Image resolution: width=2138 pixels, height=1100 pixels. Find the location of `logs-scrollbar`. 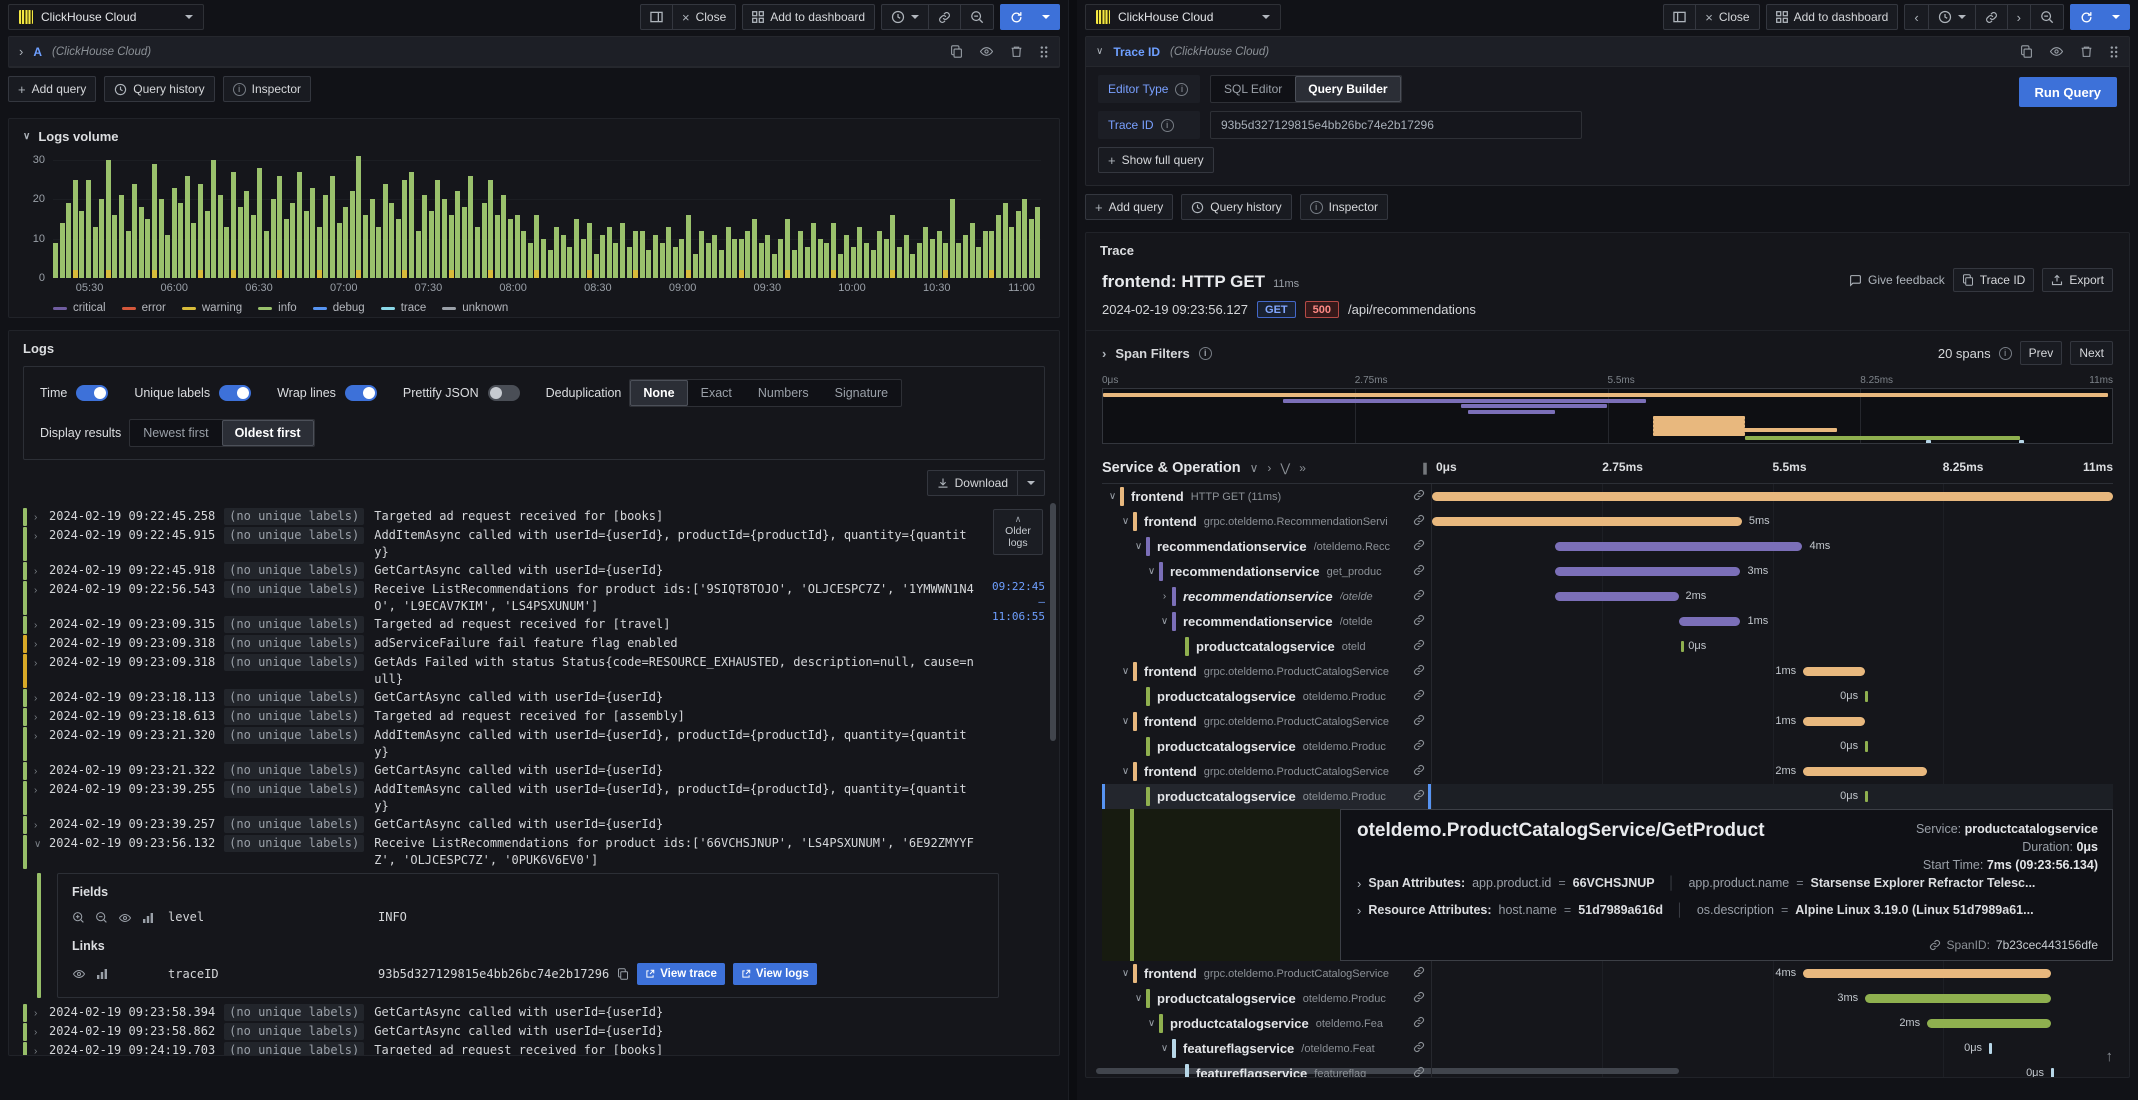

logs-scrollbar is located at coordinates (1053, 622).